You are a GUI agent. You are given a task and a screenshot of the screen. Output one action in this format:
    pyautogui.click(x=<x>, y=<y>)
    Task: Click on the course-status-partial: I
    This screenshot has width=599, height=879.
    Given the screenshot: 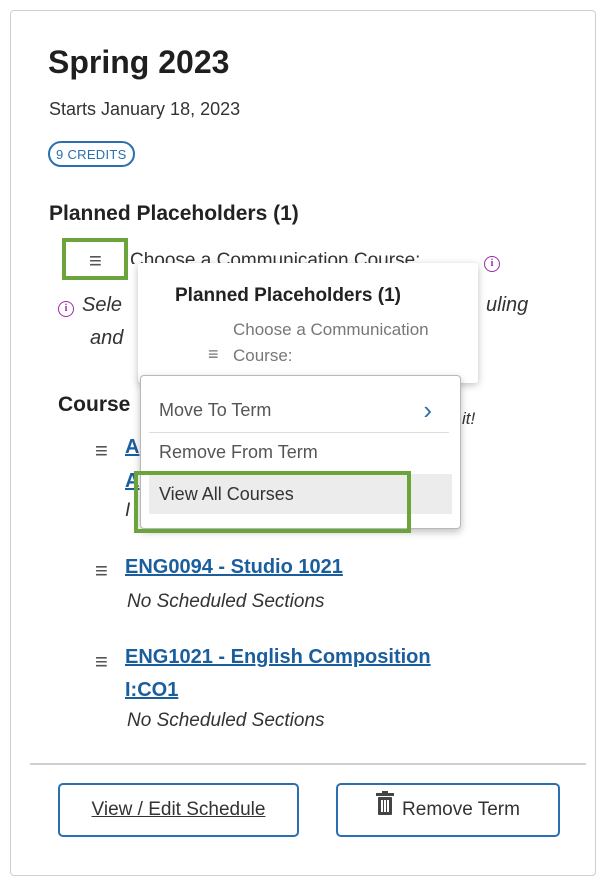 What is the action you would take?
    pyautogui.click(x=128, y=510)
    